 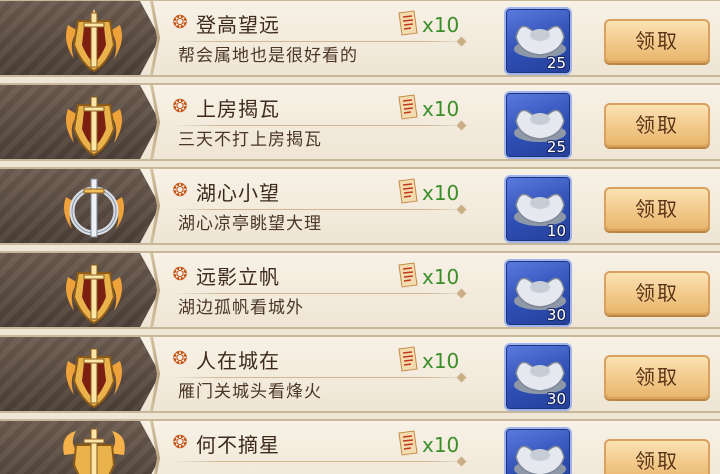 I want to click on task-title: 登高望远, so click(x=238, y=25).